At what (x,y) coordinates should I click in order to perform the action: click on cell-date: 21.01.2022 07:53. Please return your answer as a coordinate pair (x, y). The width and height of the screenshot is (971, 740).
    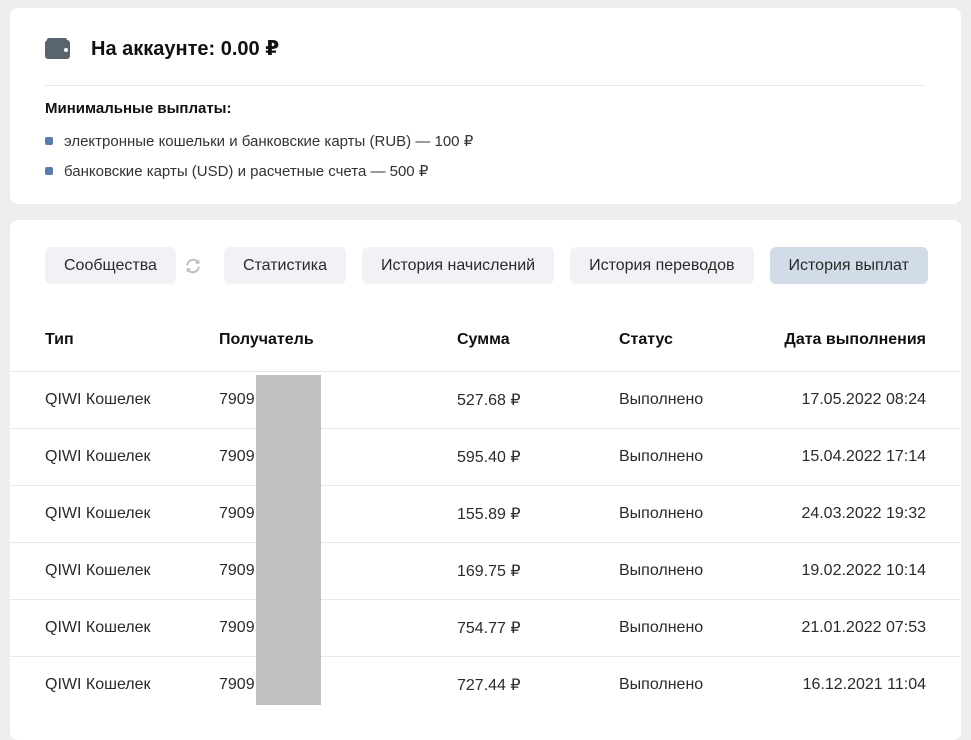
    Looking at the image, I should click on (860, 628).